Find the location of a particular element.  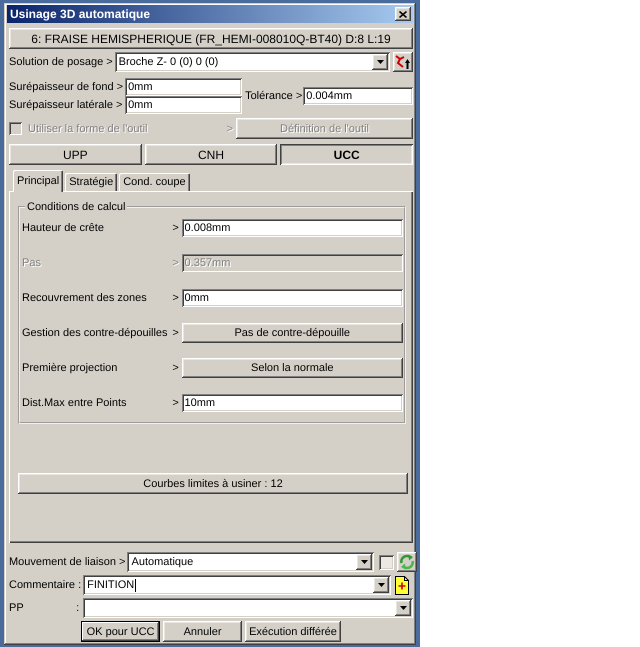

option-button: Selon la normale is located at coordinates (292, 368).